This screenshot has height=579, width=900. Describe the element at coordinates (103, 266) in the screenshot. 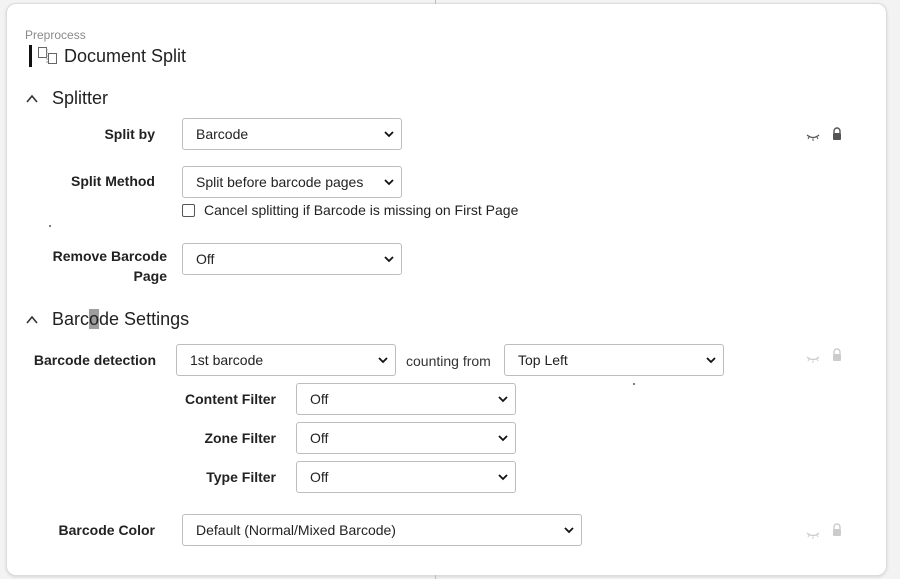

I see `remove-barcode-page-label: Remove Barcode Page` at that location.